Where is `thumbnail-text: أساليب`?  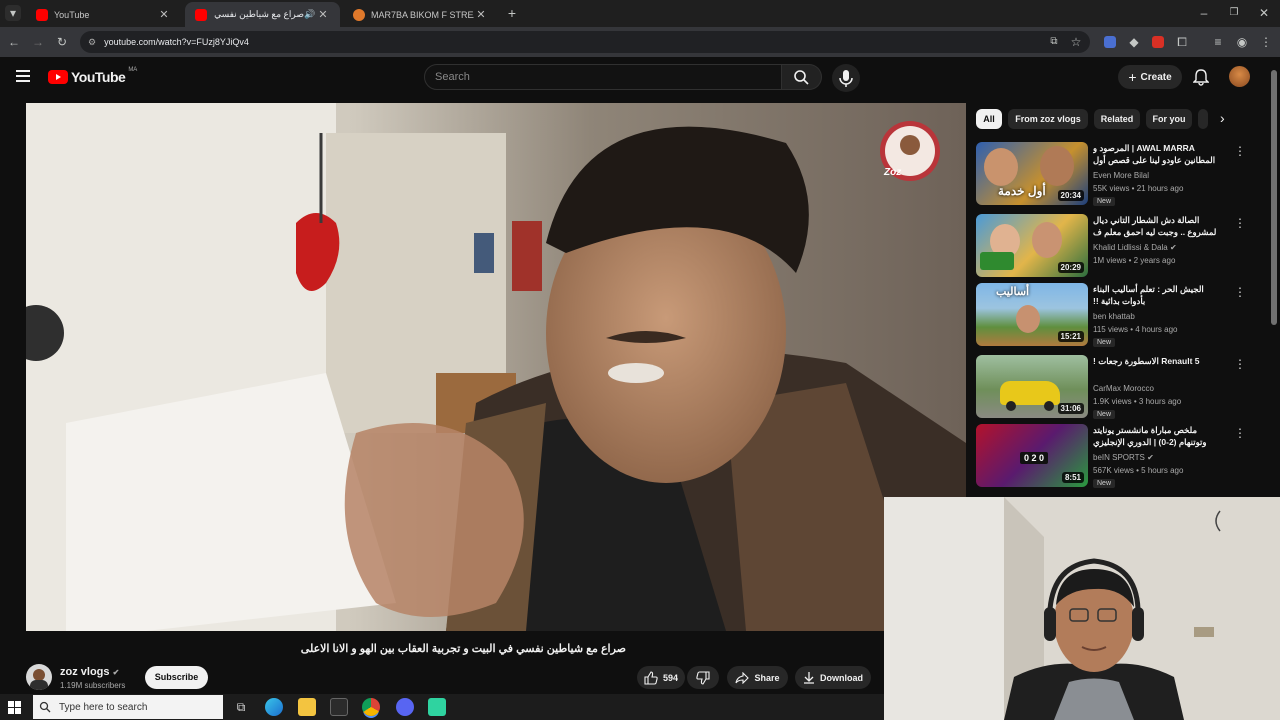
thumbnail-text: أساليب is located at coordinates (1013, 292).